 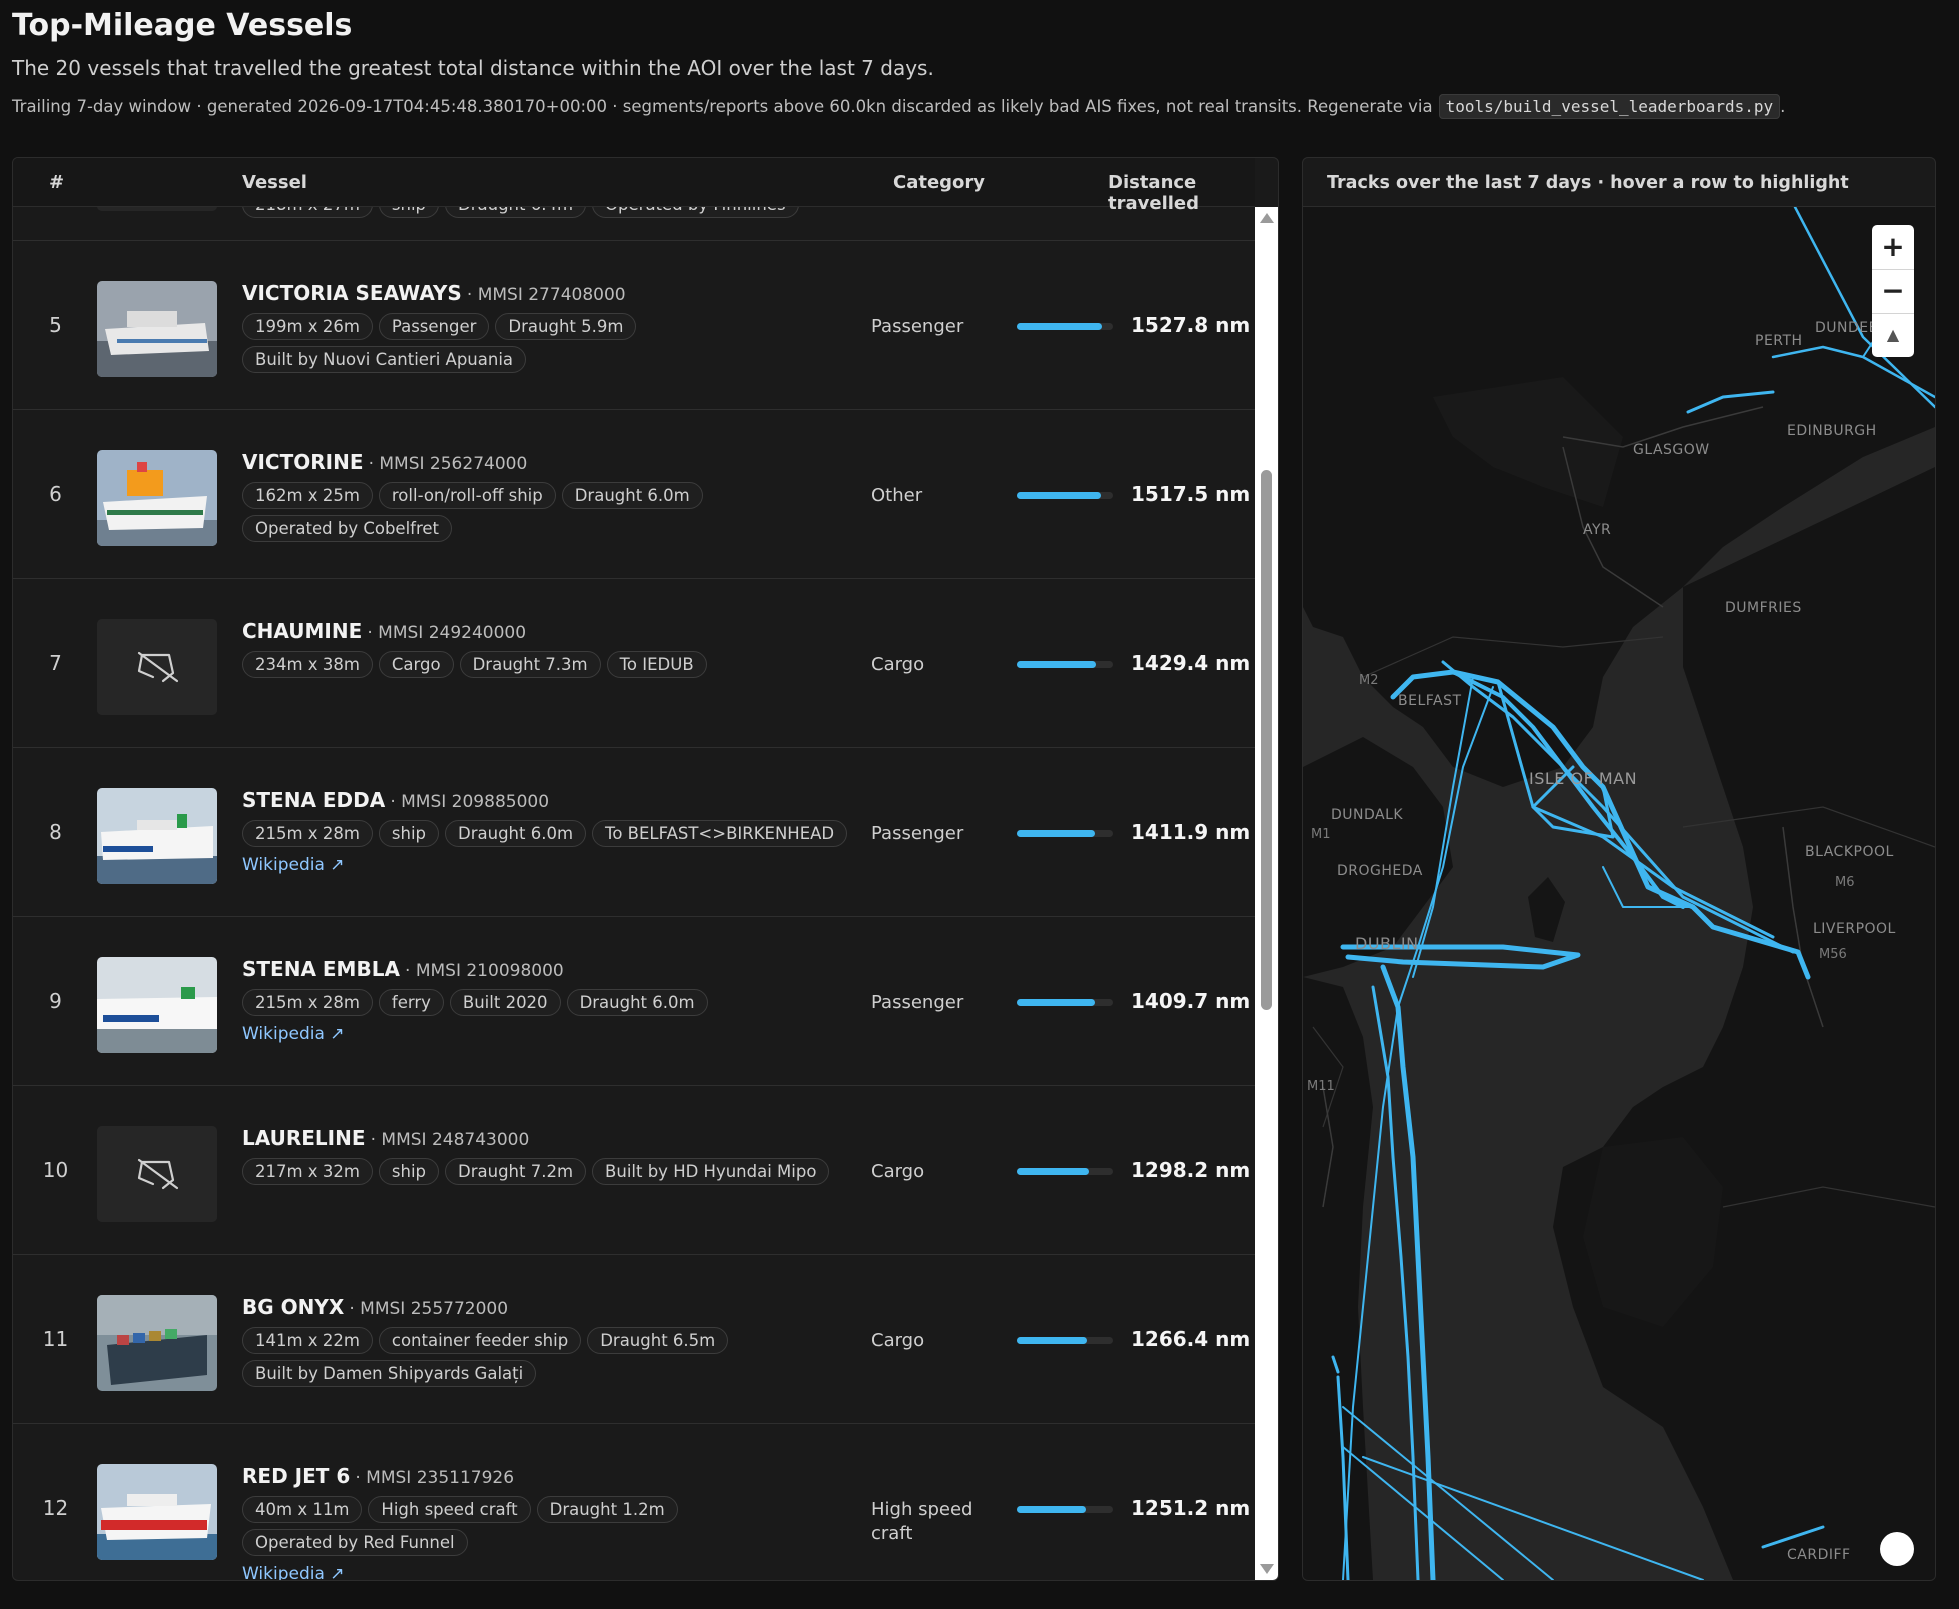 I want to click on scroll-down-arrow, so click(x=1267, y=1569).